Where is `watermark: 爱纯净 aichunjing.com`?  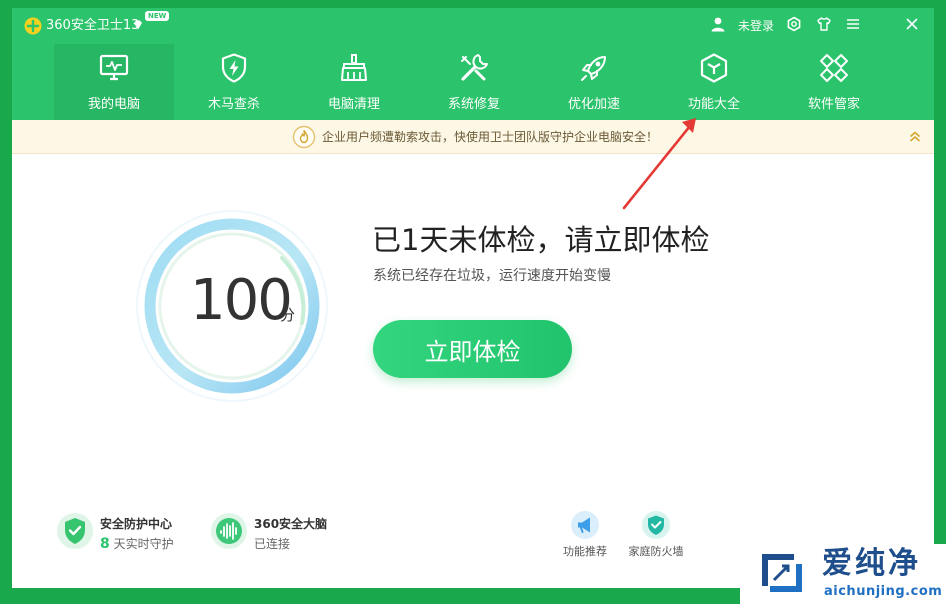 watermark: 爱纯净 aichunjing.com is located at coordinates (843, 574).